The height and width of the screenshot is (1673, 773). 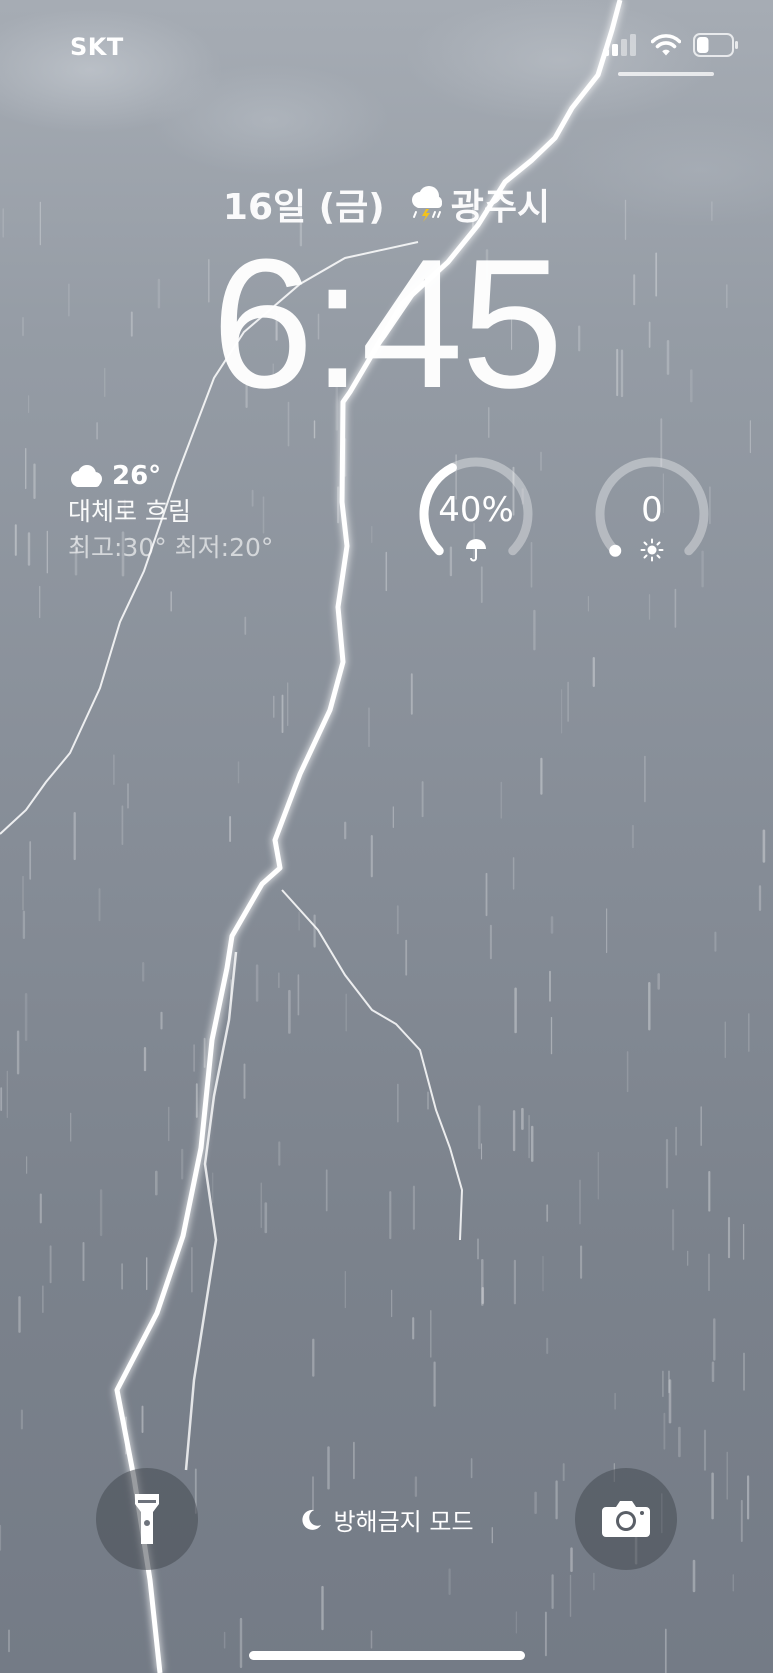 I want to click on rain-chance-value: 40%, so click(x=476, y=510).